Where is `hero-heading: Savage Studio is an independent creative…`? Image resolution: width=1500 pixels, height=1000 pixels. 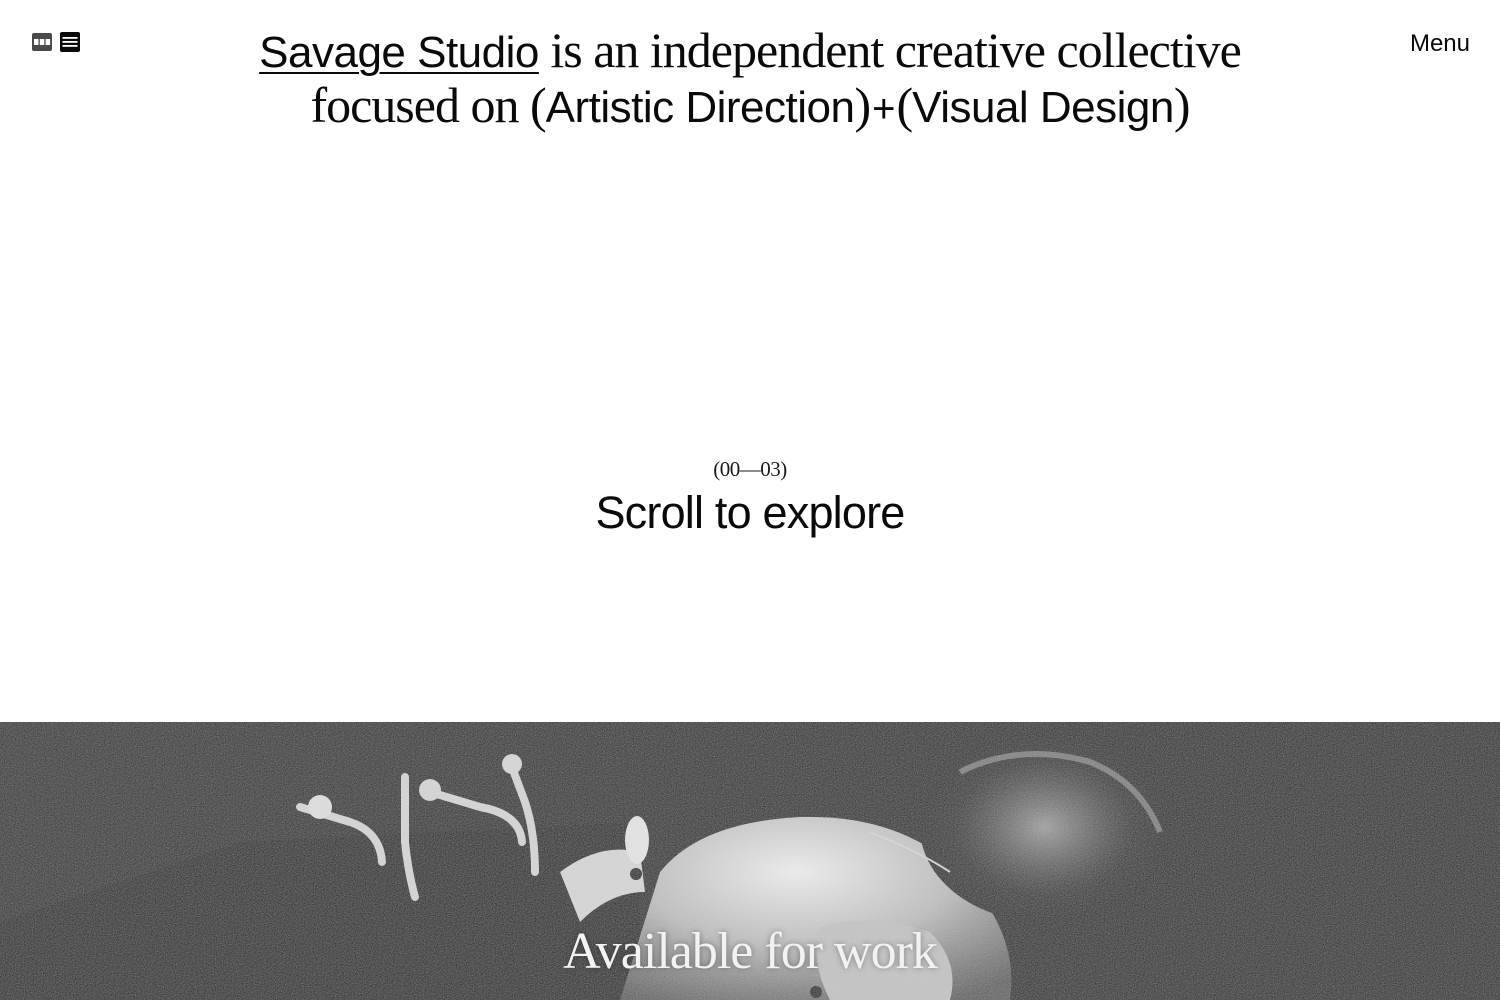
hero-heading: Savage Studio is an independent creative… is located at coordinates (750, 79).